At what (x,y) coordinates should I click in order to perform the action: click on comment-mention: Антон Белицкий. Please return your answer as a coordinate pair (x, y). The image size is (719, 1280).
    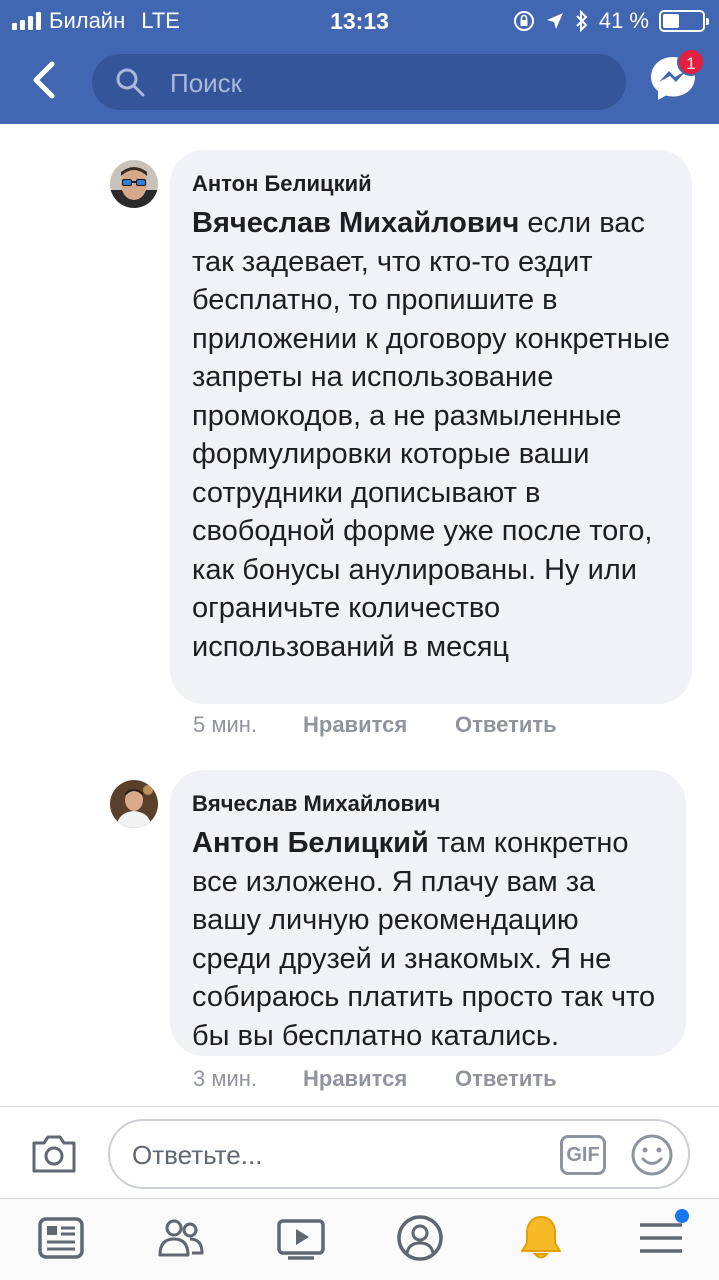
    Looking at the image, I should click on (310, 843).